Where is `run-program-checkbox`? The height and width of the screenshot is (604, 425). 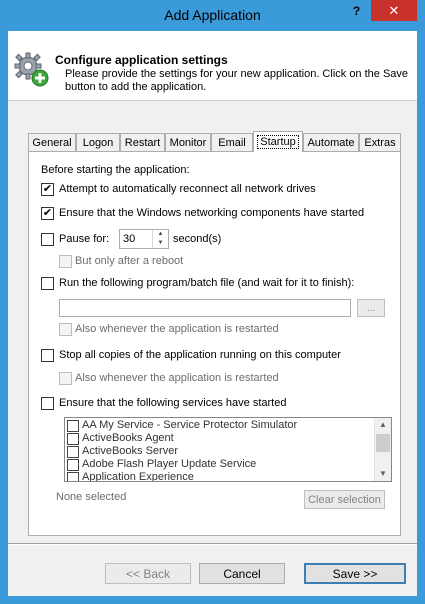 run-program-checkbox is located at coordinates (47, 283).